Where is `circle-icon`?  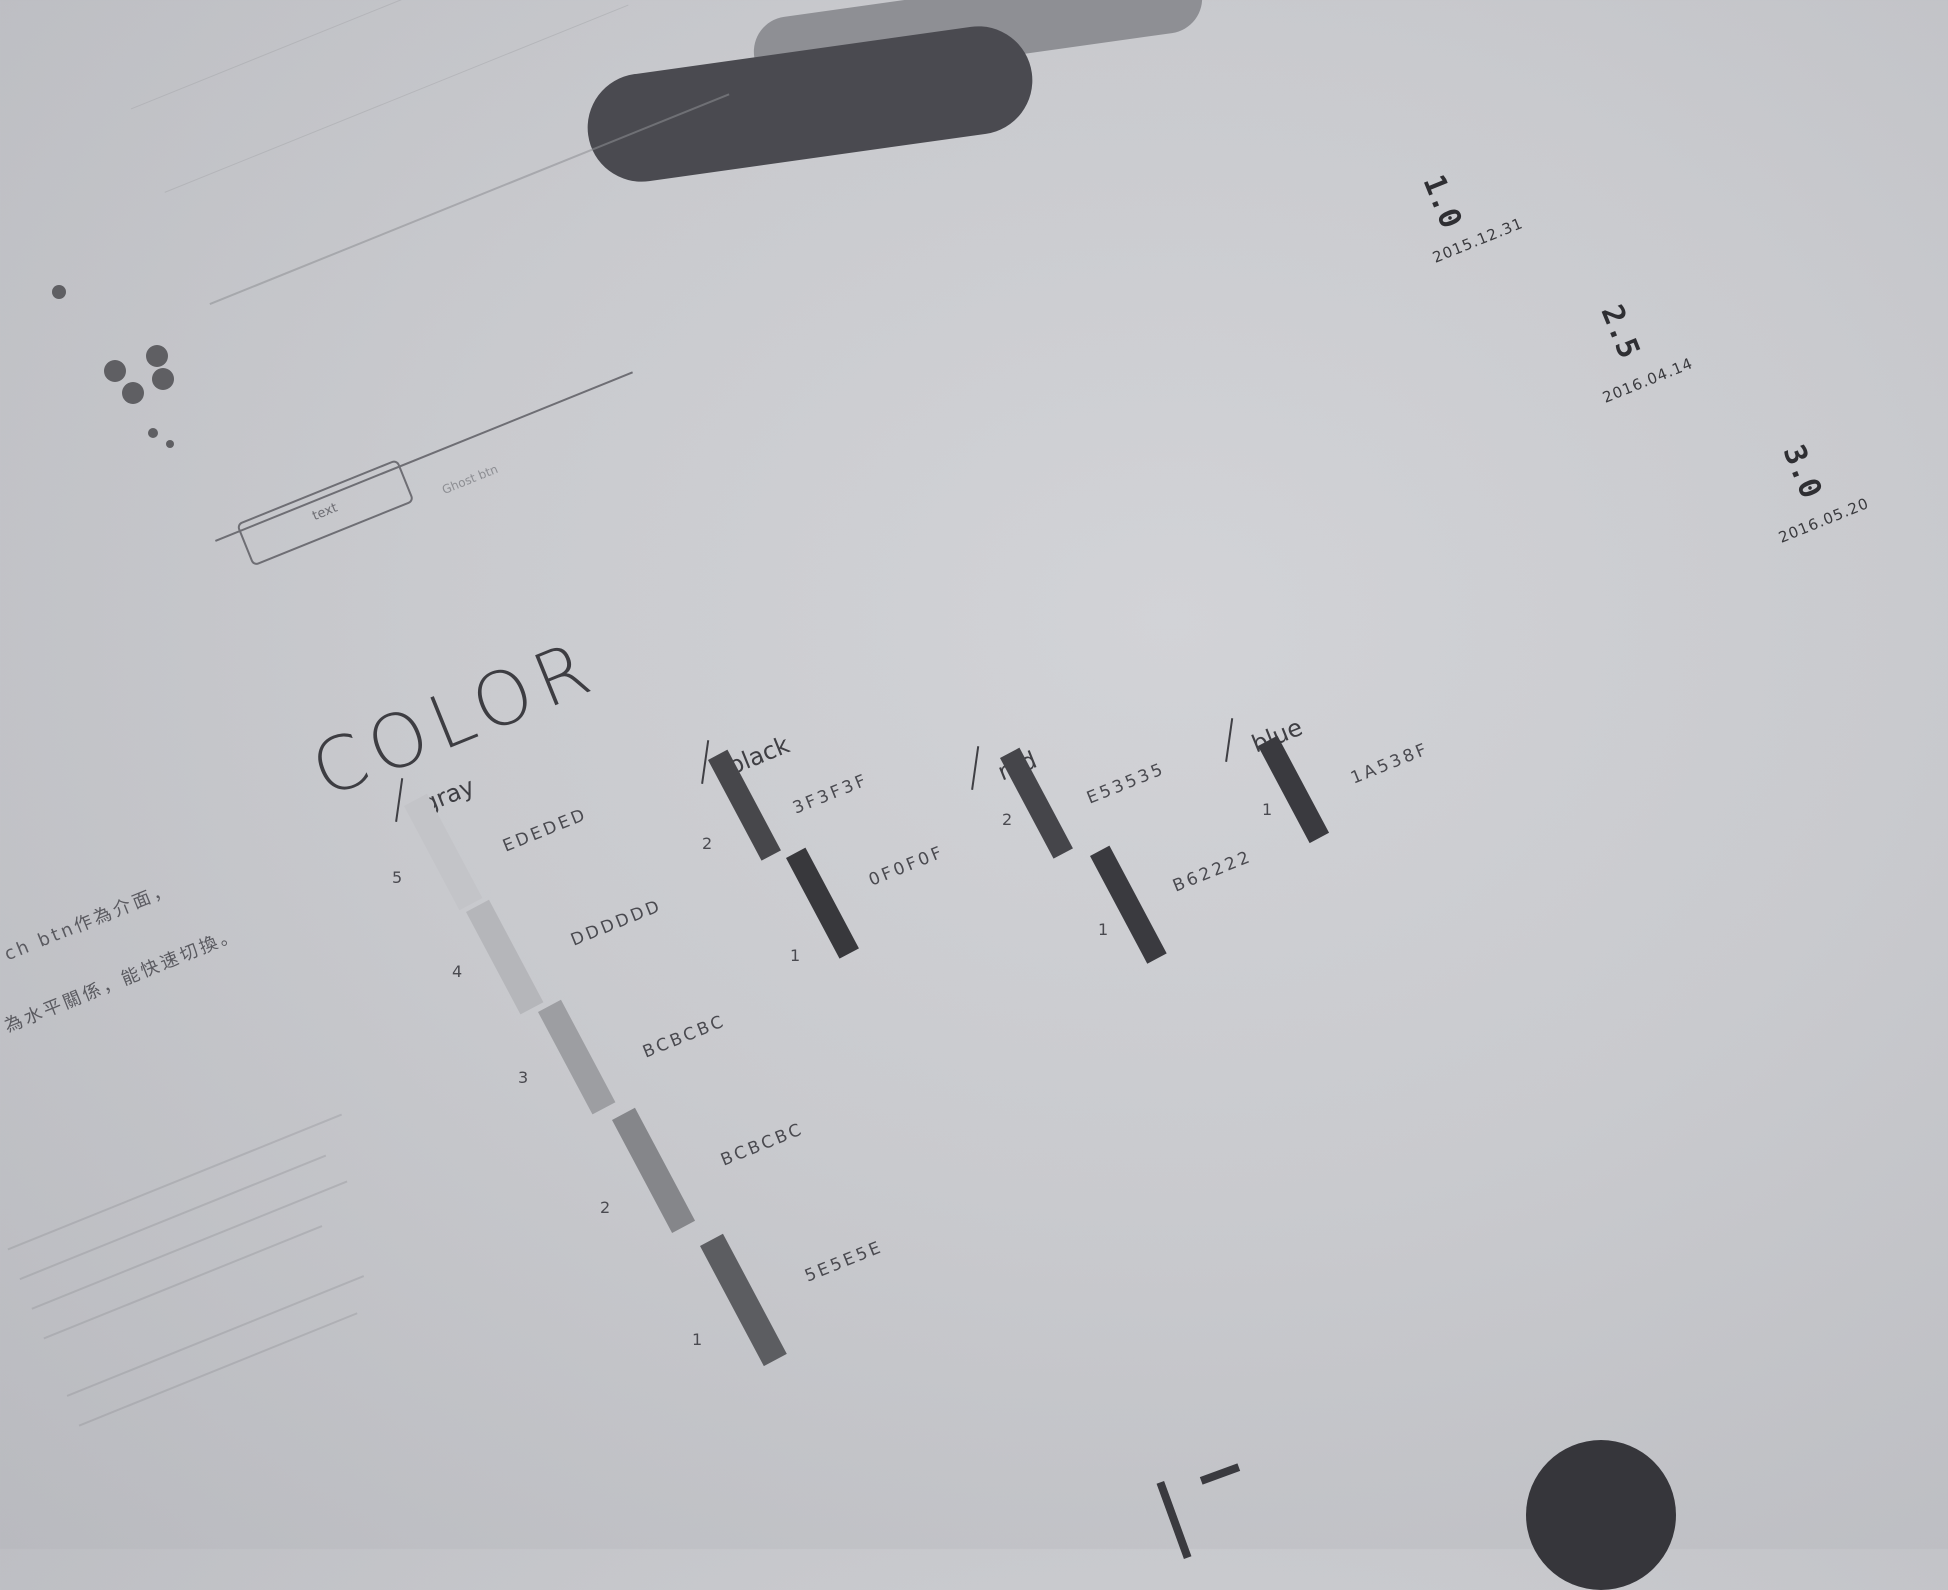
circle-icon is located at coordinates (1601, 1515).